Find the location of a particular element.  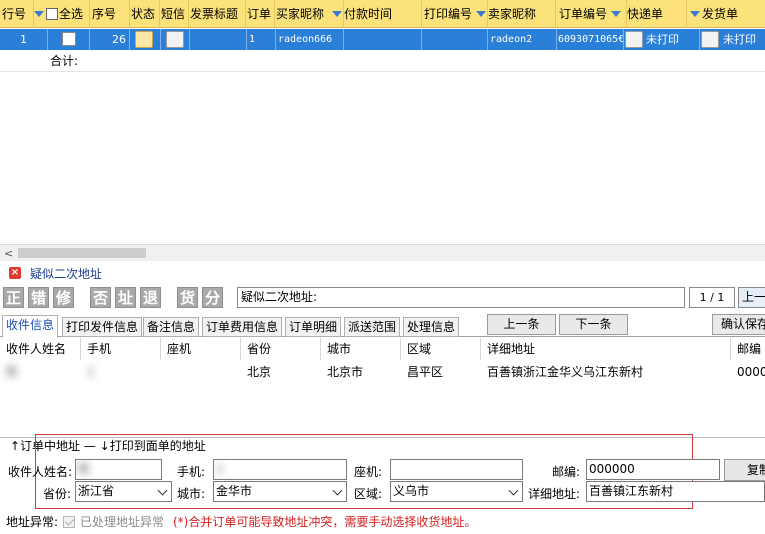

tool-button-3: 修 is located at coordinates (63, 297).